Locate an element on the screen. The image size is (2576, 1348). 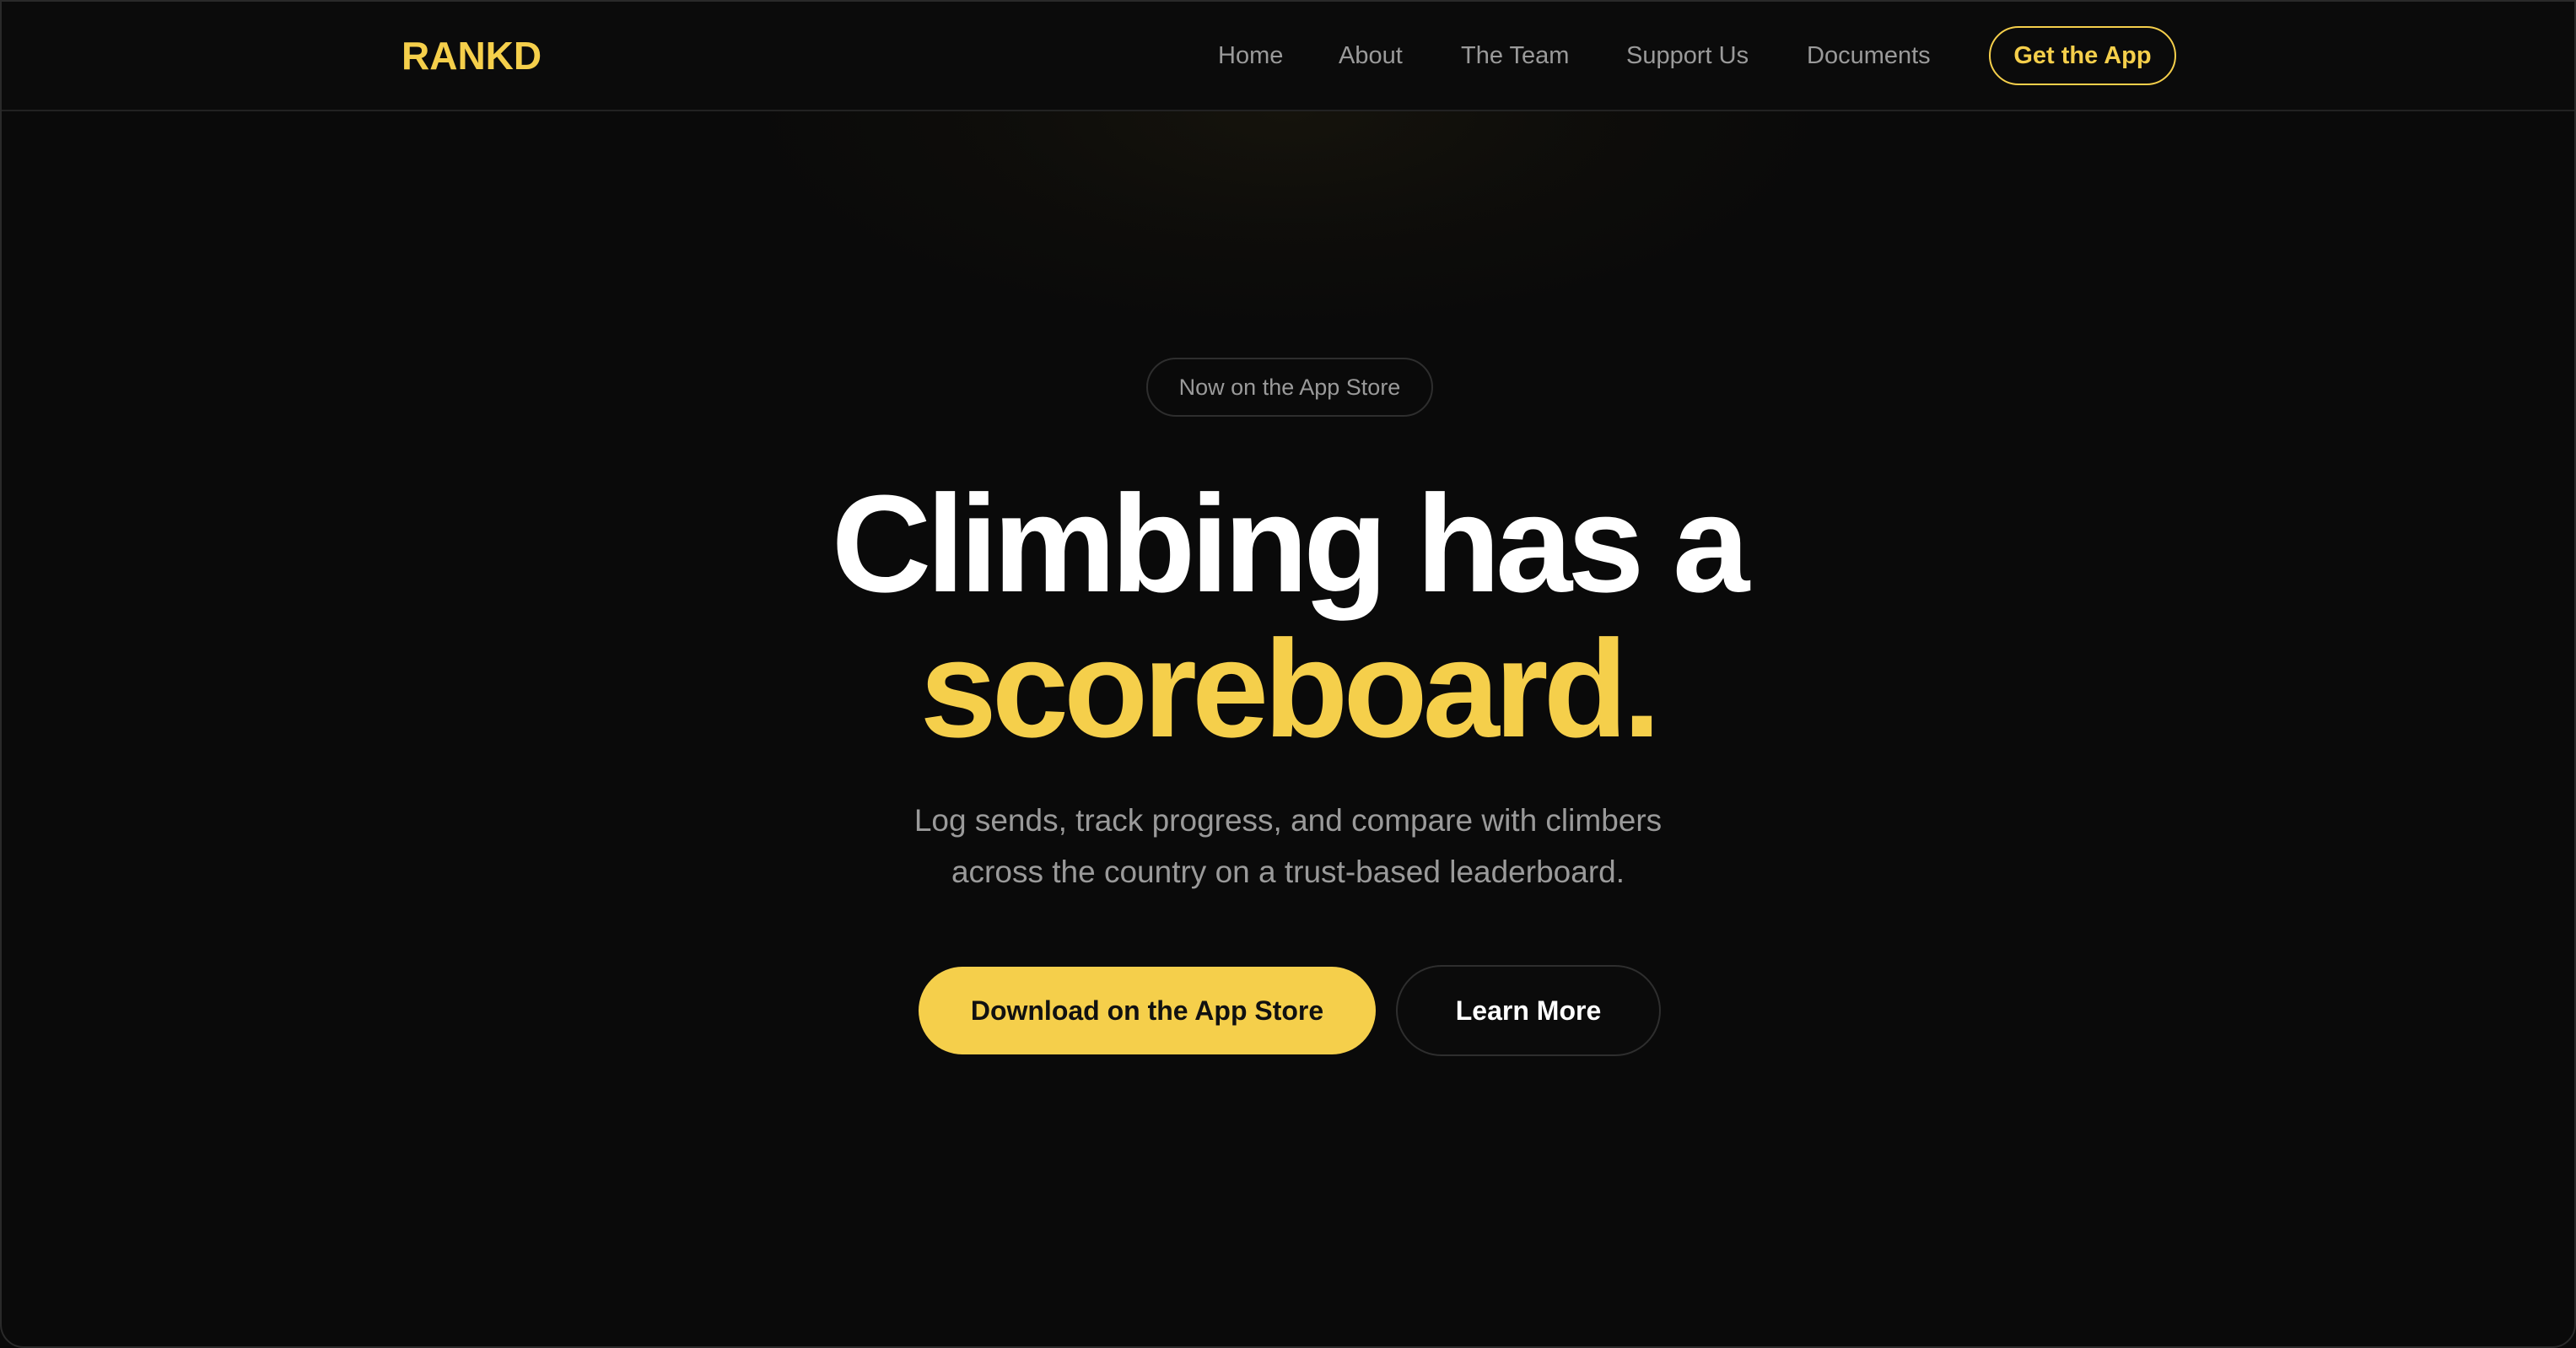
nav-link-about: About is located at coordinates (1371, 56).